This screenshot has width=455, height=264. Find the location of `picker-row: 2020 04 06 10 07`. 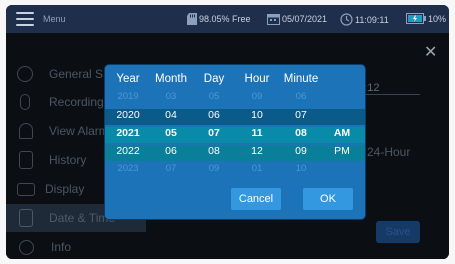

picker-row: 2020 04 06 10 07 is located at coordinates (235, 117).